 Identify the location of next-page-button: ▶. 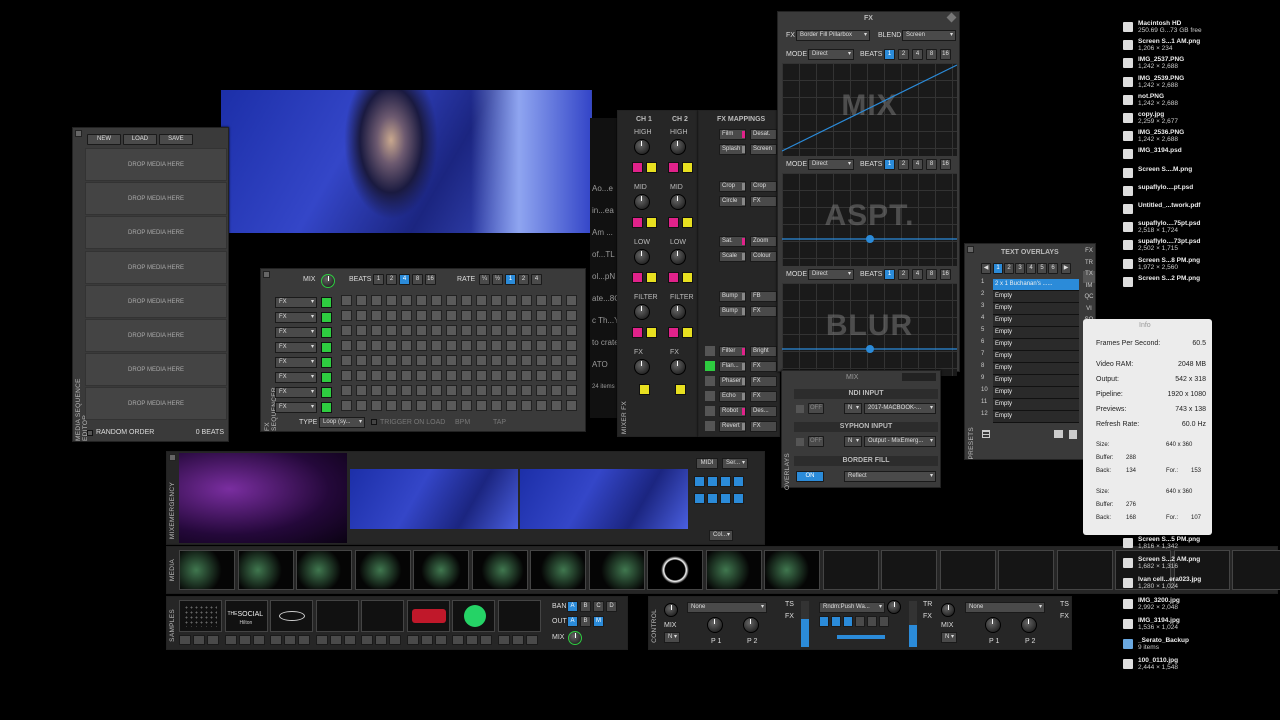
(1066, 268).